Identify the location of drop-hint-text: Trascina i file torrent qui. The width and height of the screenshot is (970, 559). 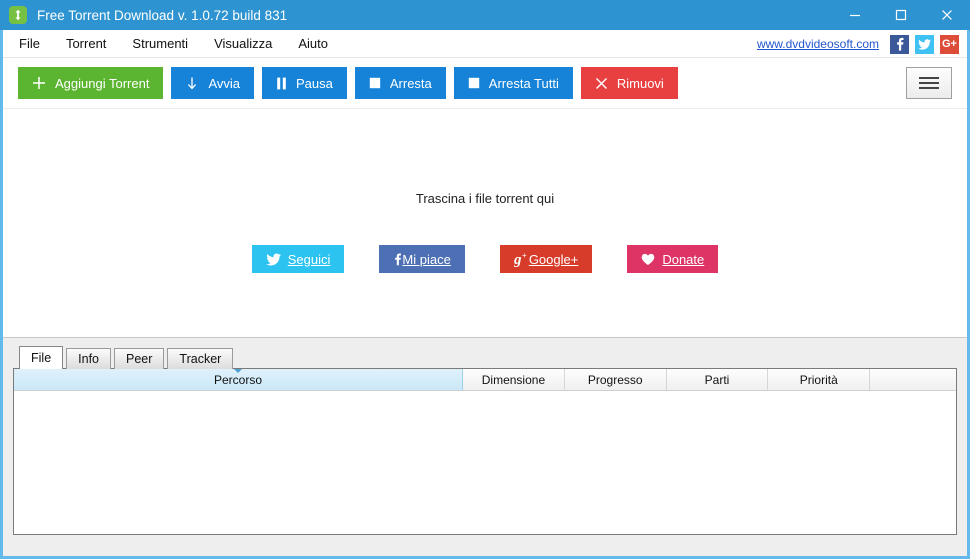
(485, 198).